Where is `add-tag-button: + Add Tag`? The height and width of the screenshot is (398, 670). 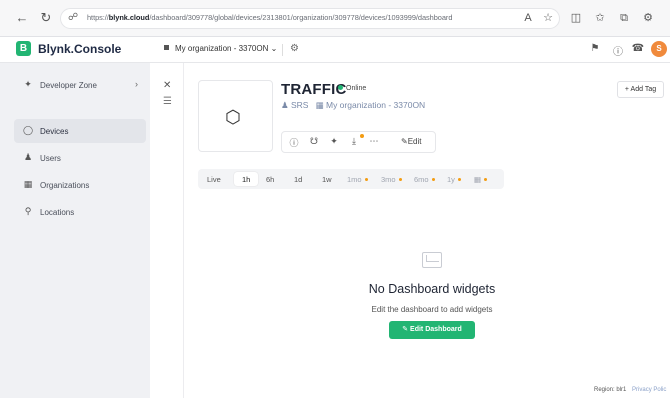
add-tag-button: + Add Tag is located at coordinates (640, 89).